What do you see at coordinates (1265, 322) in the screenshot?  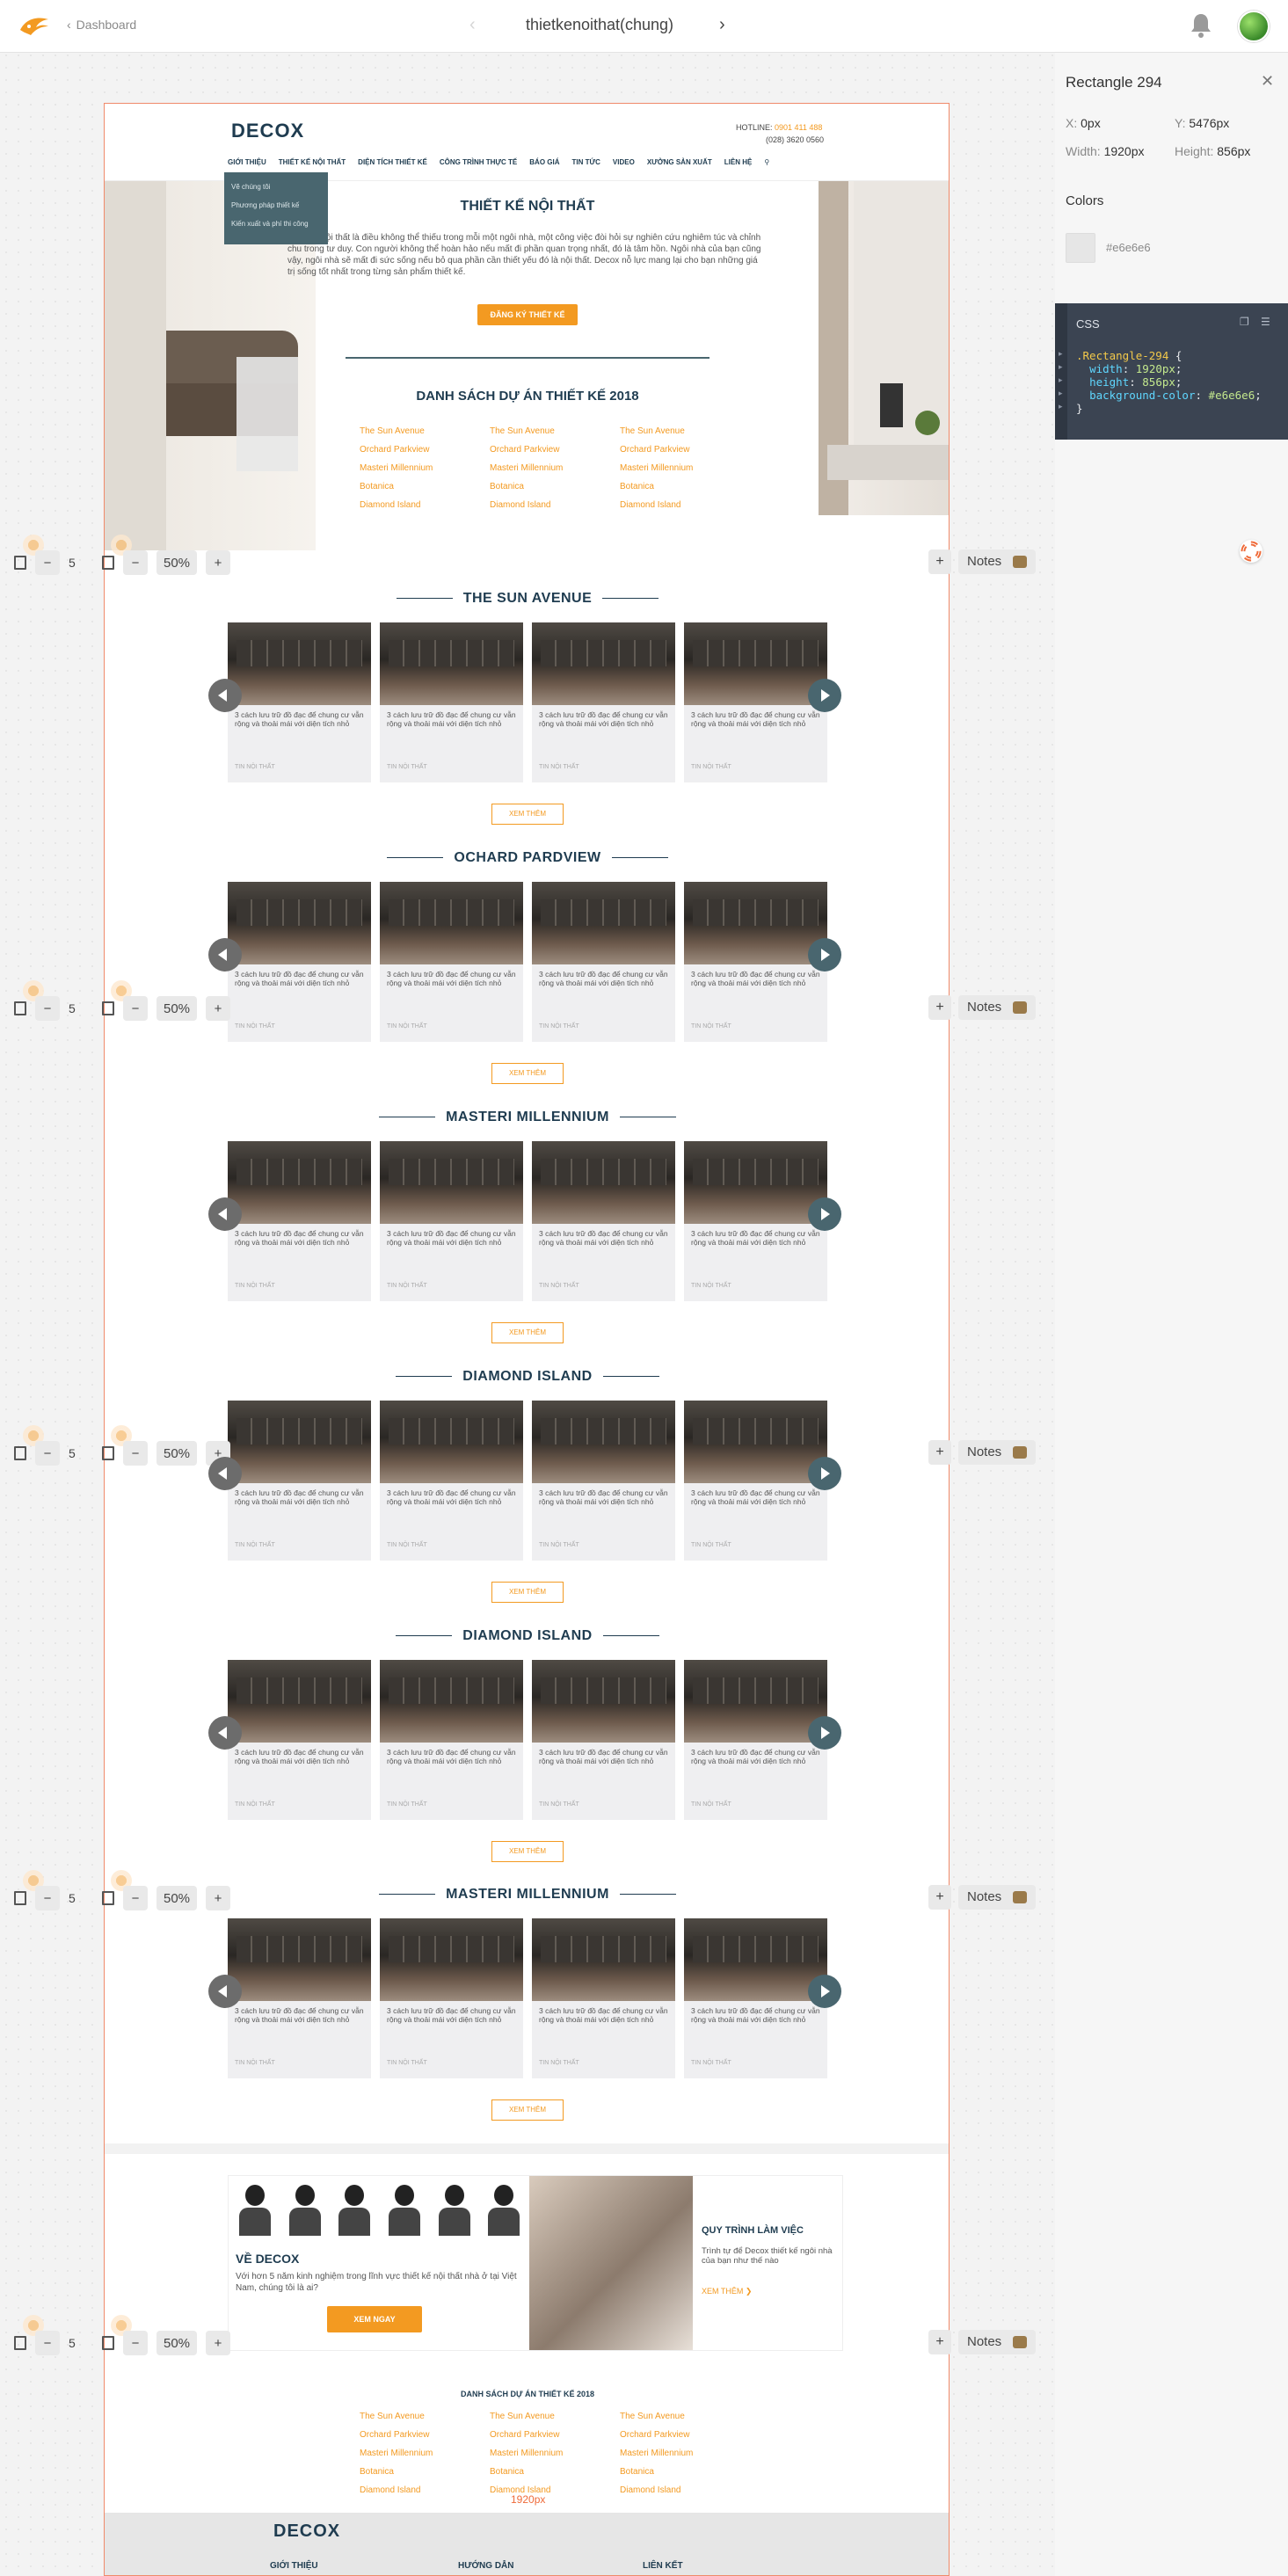 I see `settings-icon: ☰` at bounding box center [1265, 322].